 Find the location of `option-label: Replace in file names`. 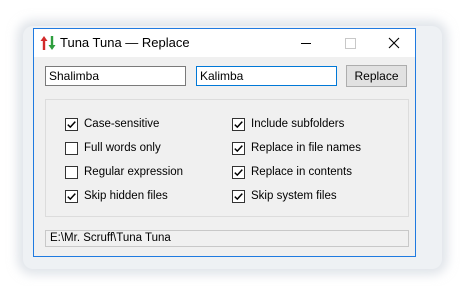

option-label: Replace in file names is located at coordinates (306, 148).